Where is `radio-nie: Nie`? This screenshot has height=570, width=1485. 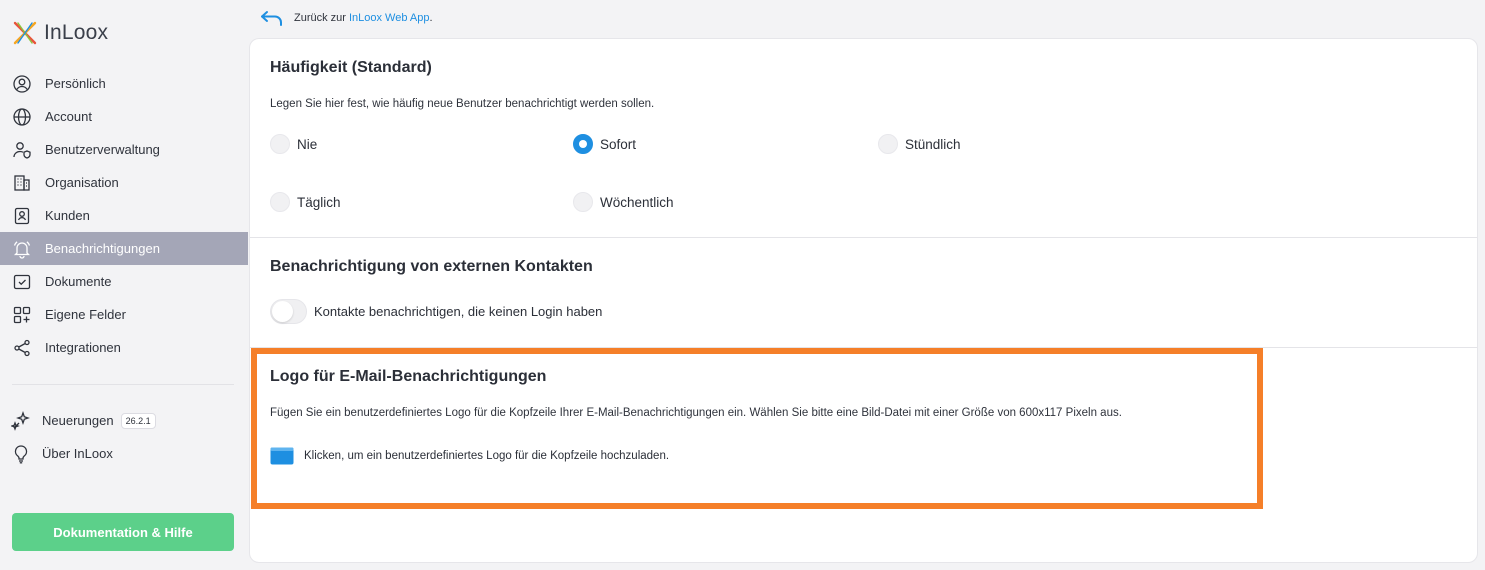 radio-nie: Nie is located at coordinates (293, 144).